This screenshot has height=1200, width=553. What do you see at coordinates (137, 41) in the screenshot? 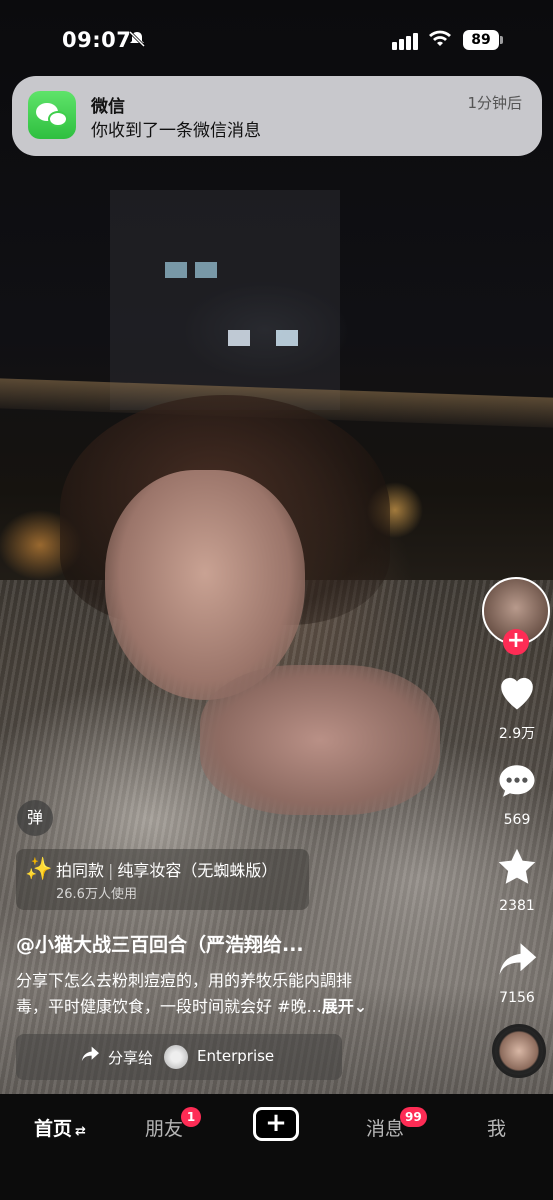
I see `bell-slash-icon` at bounding box center [137, 41].